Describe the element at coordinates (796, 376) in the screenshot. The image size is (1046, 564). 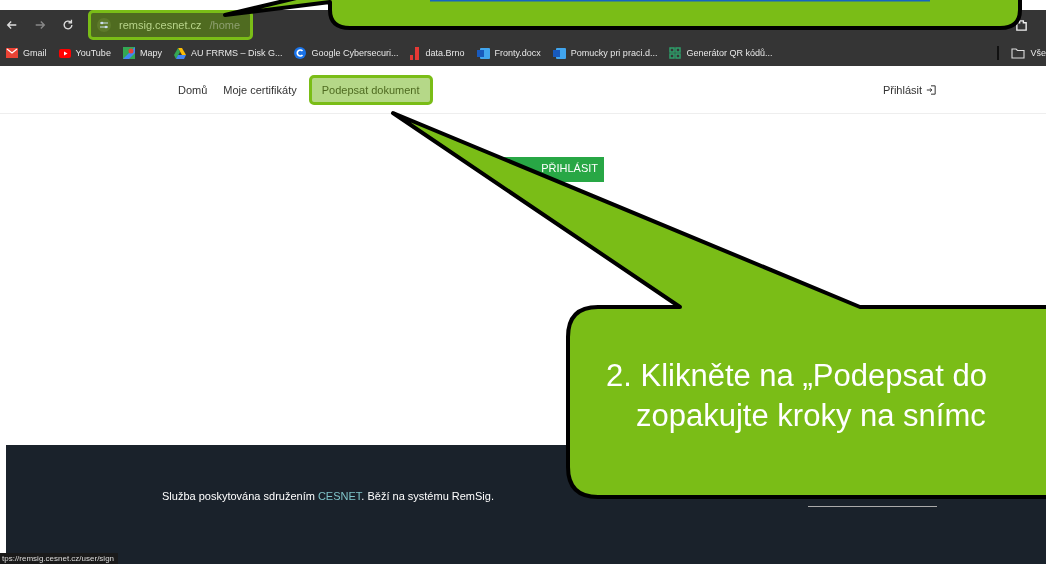
I see `callout-text: 2. Klikněte na „Podepsat do` at that location.